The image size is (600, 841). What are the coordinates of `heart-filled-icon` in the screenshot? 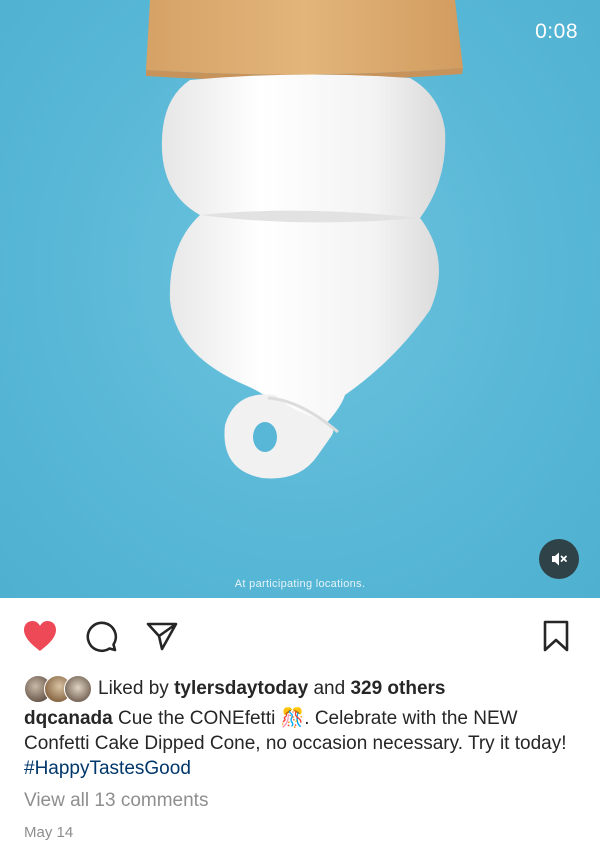 It's located at (40, 636).